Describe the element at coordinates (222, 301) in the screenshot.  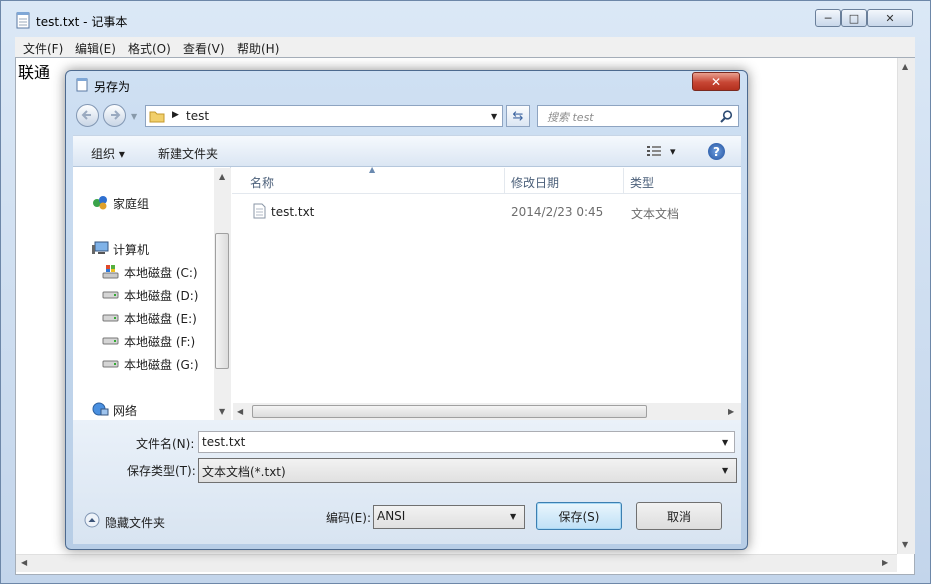
I see `nav-scroll-thumb` at that location.